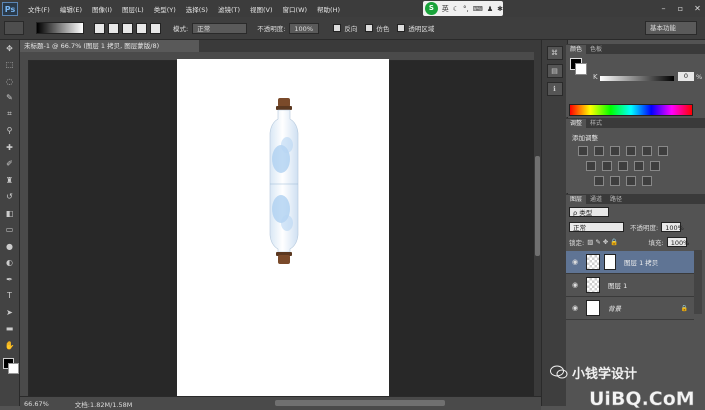  I want to click on keyboard-icon: ⌨, so click(478, 9).